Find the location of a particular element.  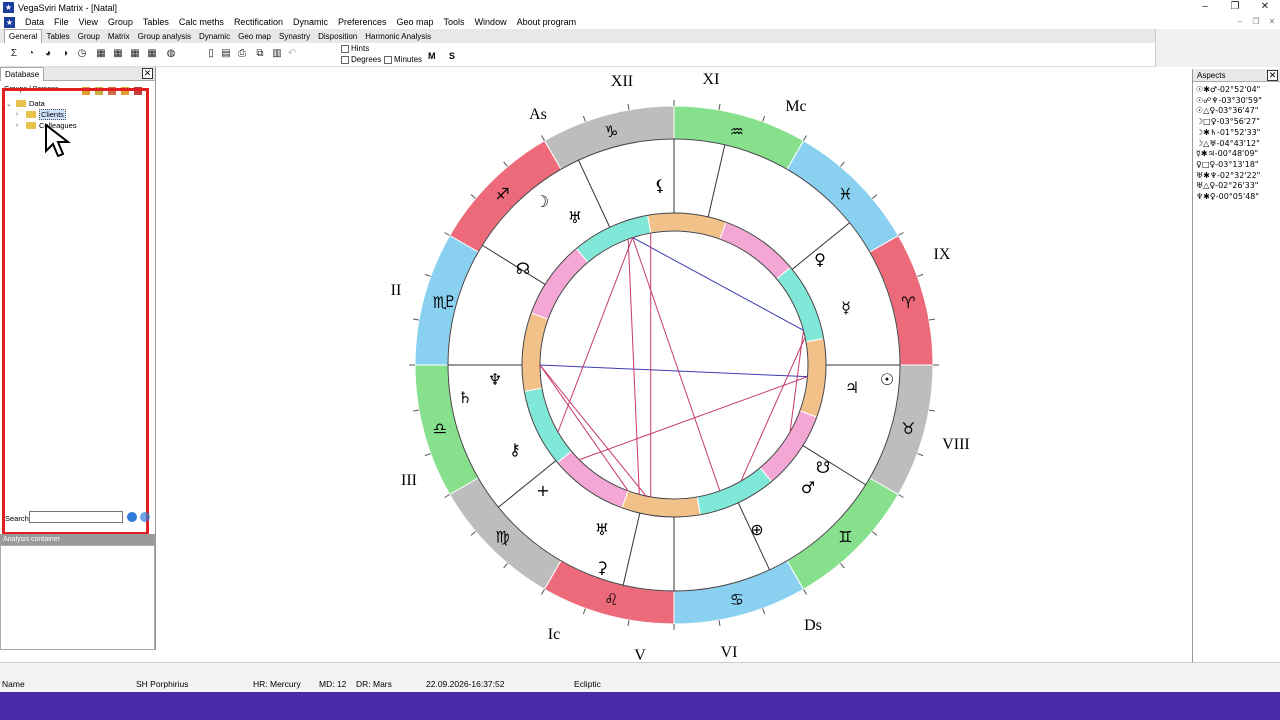

aspect-row: ☉✱♂-02°52'04" is located at coordinates (1236, 90).